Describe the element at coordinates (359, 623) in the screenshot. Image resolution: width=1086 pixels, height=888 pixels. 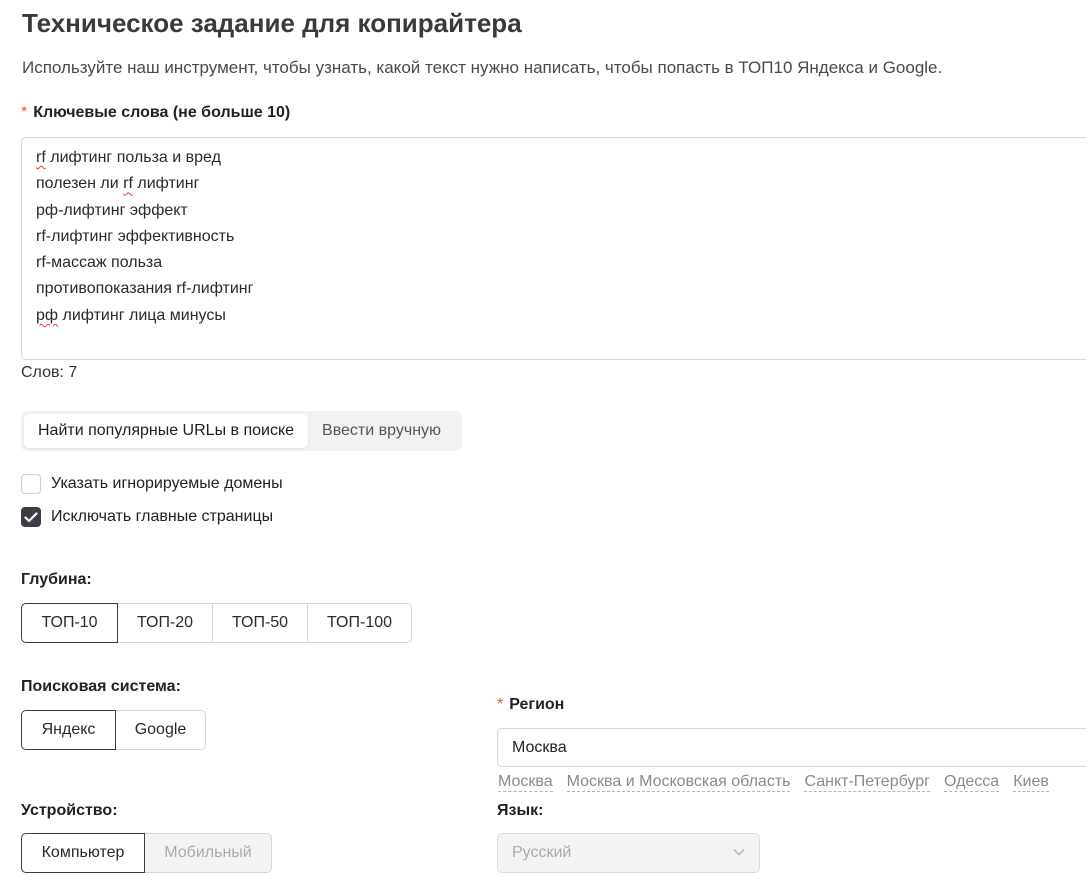
I see `depth-top100-button: ТОП-100` at that location.